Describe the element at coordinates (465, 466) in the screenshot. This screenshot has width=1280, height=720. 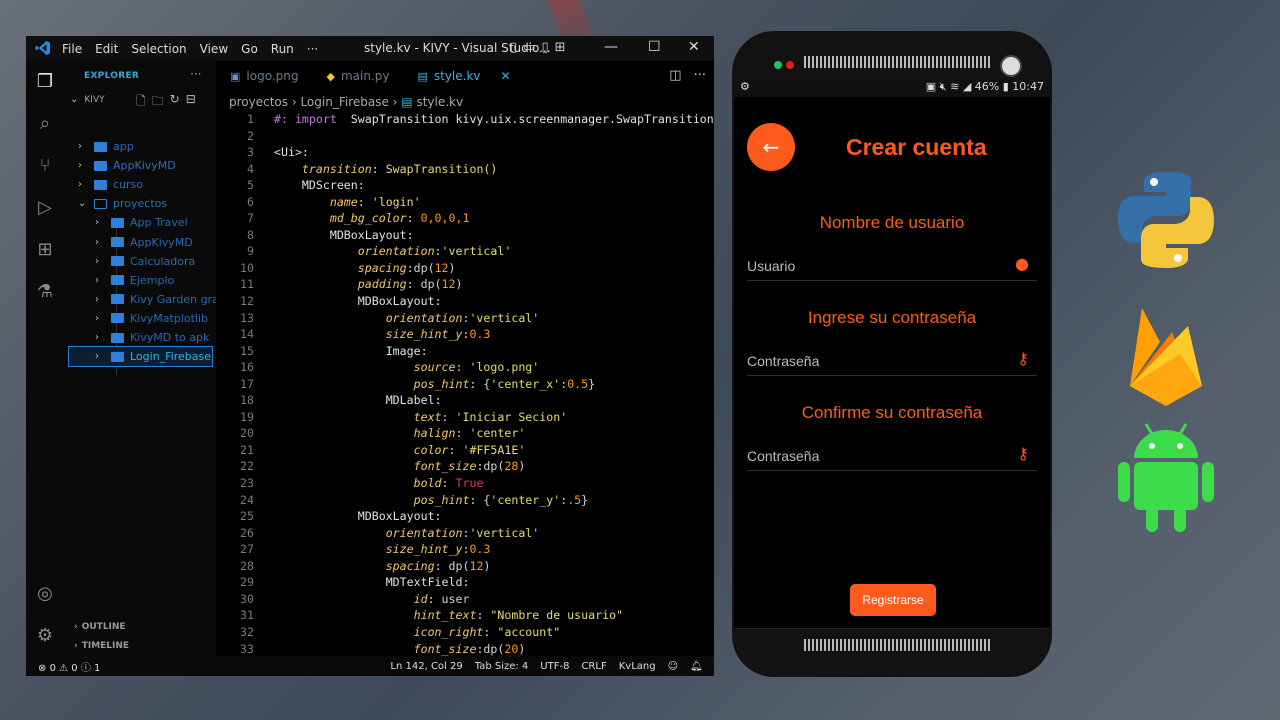
I see `code-line: 22 font_size:dp(28)` at that location.